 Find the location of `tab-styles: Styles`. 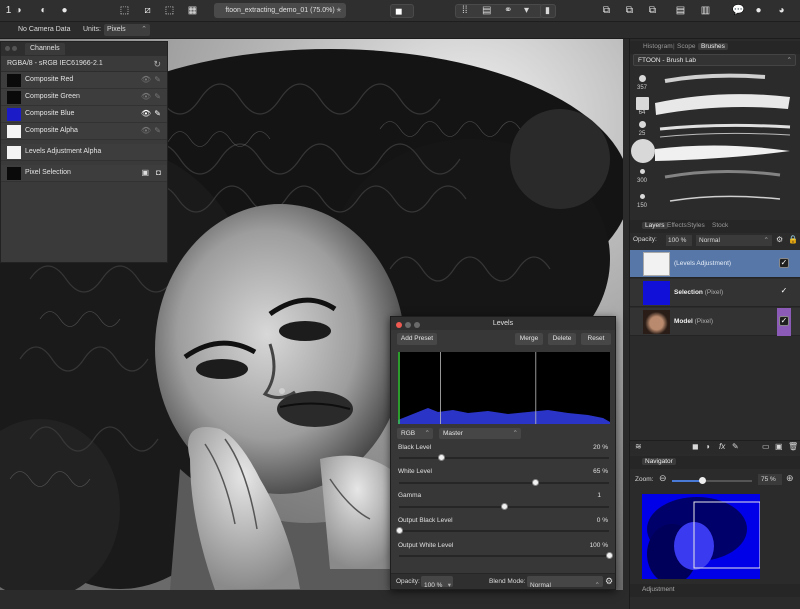

tab-styles: Styles is located at coordinates (696, 225).